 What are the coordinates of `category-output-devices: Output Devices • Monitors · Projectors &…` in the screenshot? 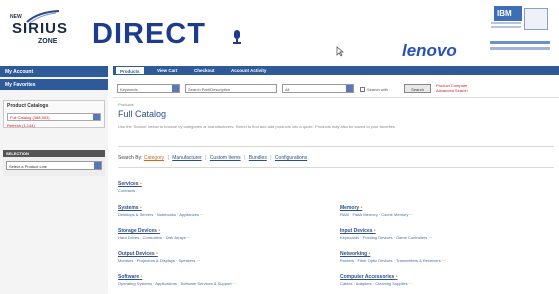 It's located at (159, 257).